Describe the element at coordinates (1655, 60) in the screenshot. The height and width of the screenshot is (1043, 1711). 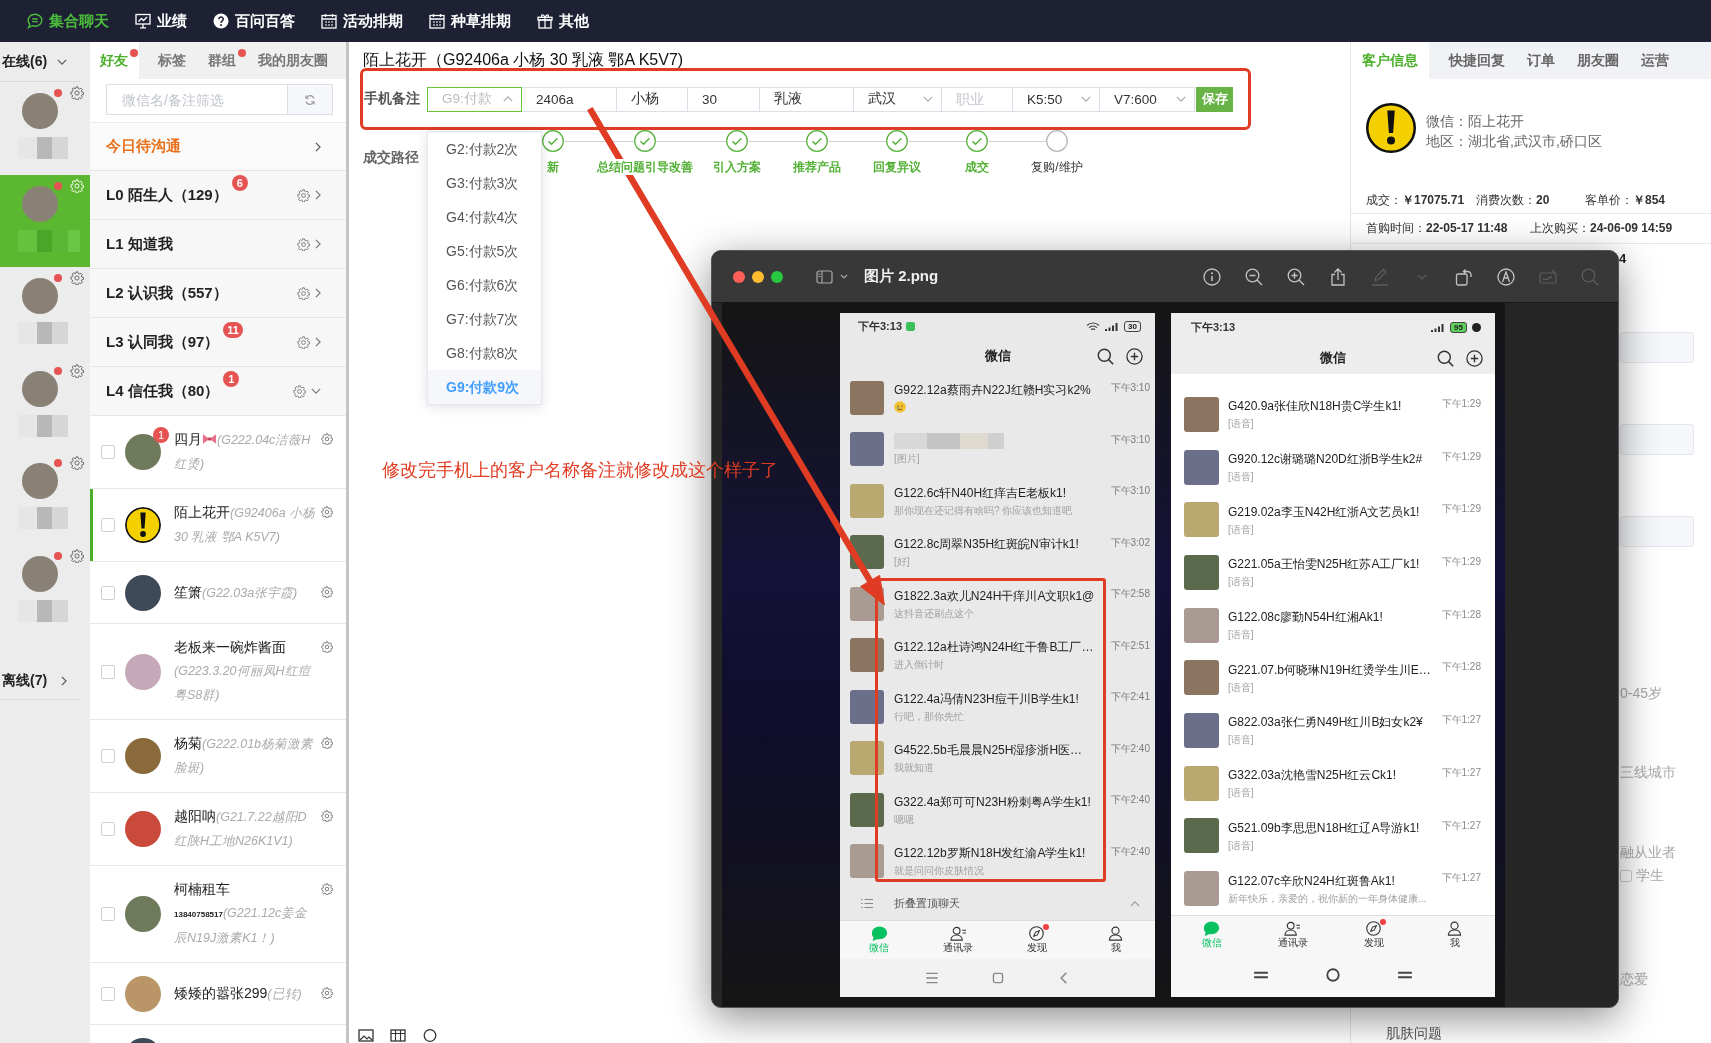
I see `tab: 运营` at that location.